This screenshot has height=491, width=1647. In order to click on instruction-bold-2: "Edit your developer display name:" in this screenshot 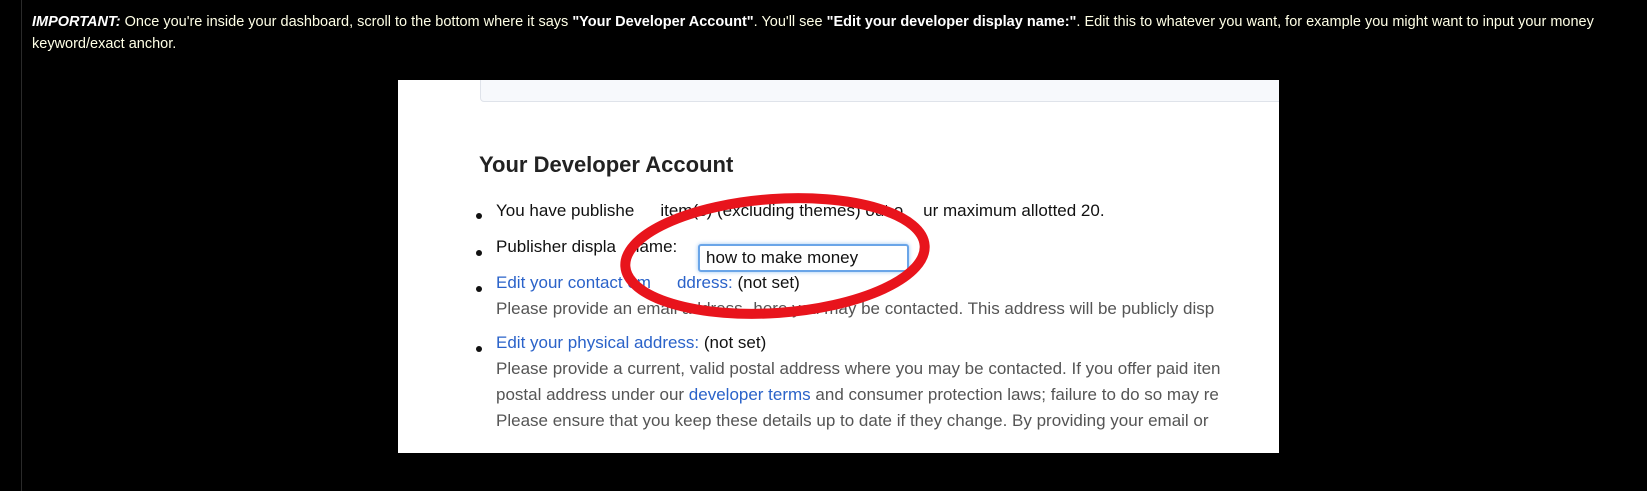, I will do `click(951, 22)`.